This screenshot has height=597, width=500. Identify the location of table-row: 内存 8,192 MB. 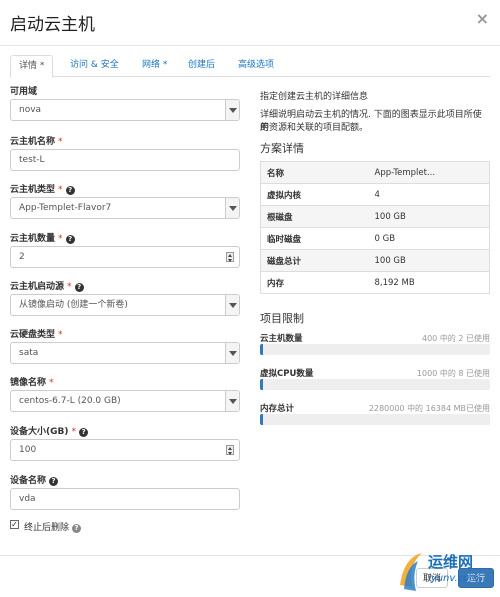
(375, 282).